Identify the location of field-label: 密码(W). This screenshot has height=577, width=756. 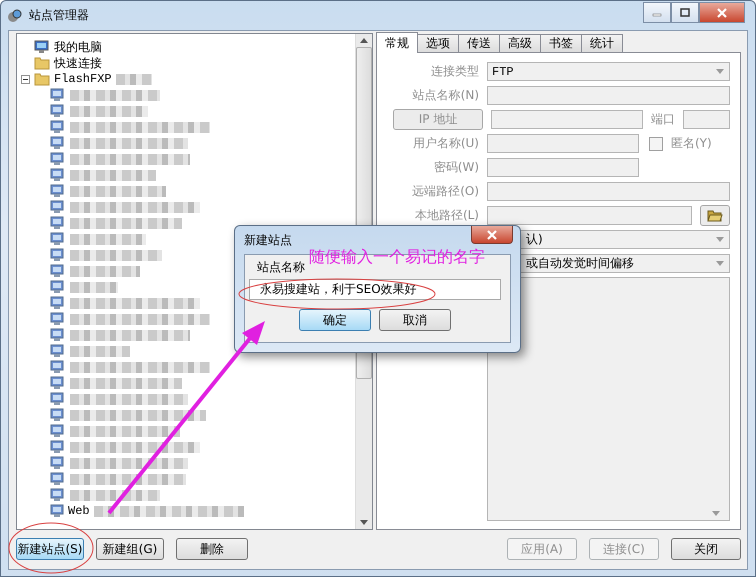
(455, 167).